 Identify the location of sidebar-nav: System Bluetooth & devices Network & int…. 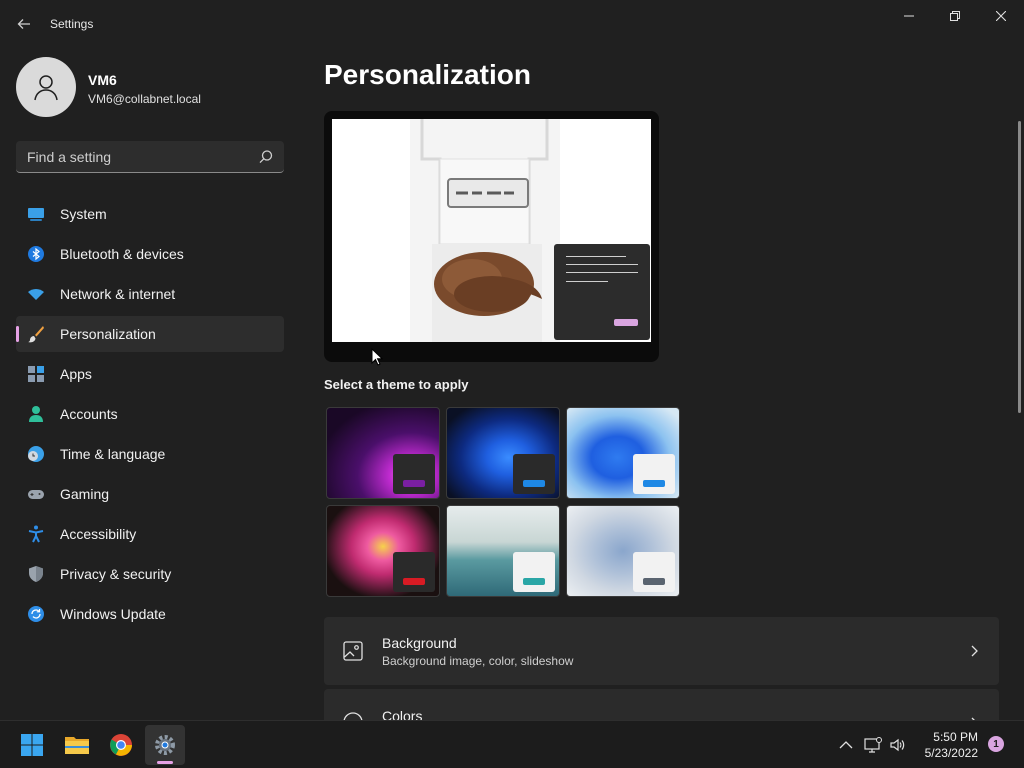
(150, 416).